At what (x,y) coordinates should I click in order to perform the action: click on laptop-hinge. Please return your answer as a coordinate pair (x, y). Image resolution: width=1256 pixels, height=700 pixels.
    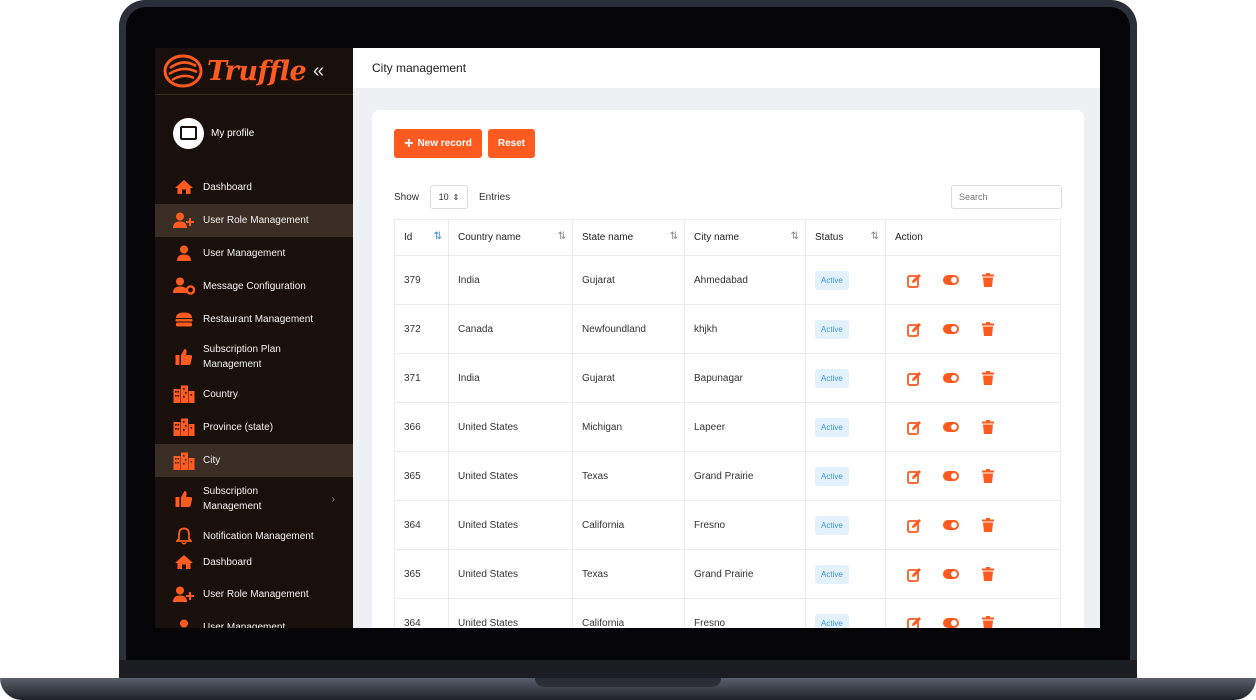
    Looking at the image, I should click on (628, 670).